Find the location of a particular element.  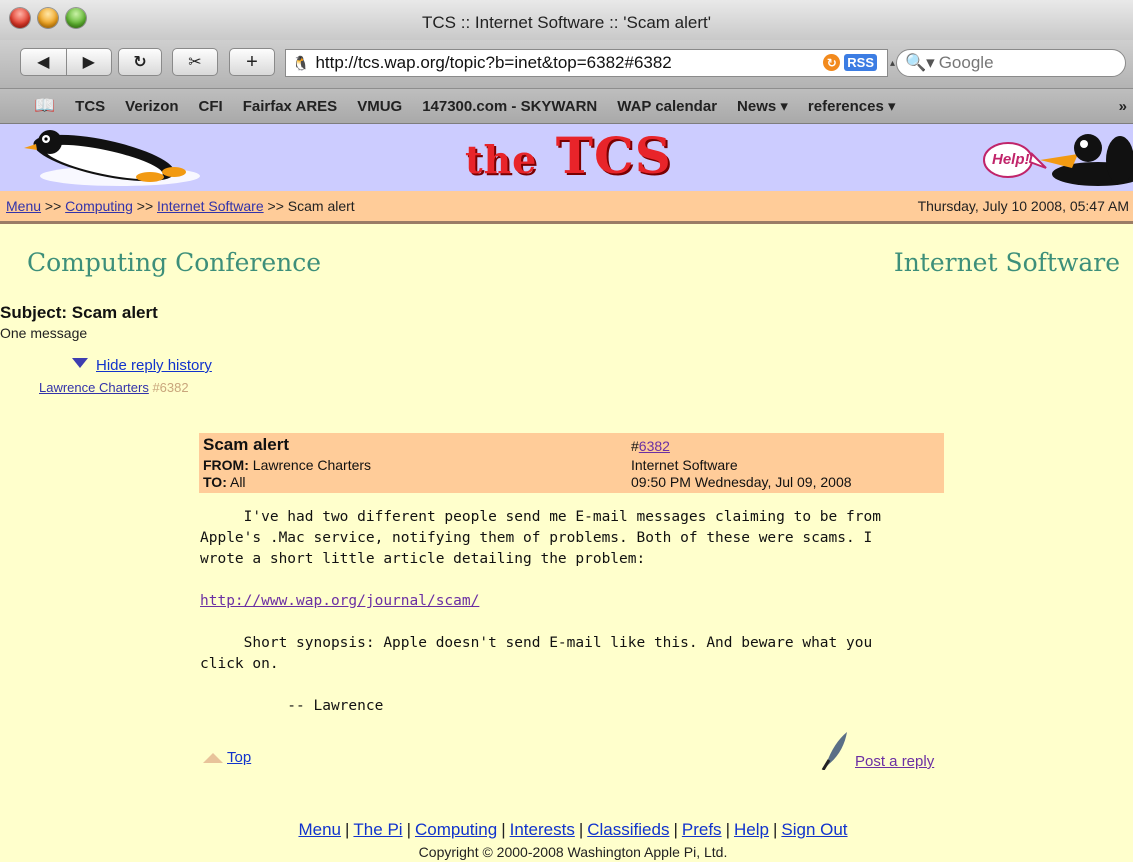

footer-link-prefs: Prefs is located at coordinates (702, 829).